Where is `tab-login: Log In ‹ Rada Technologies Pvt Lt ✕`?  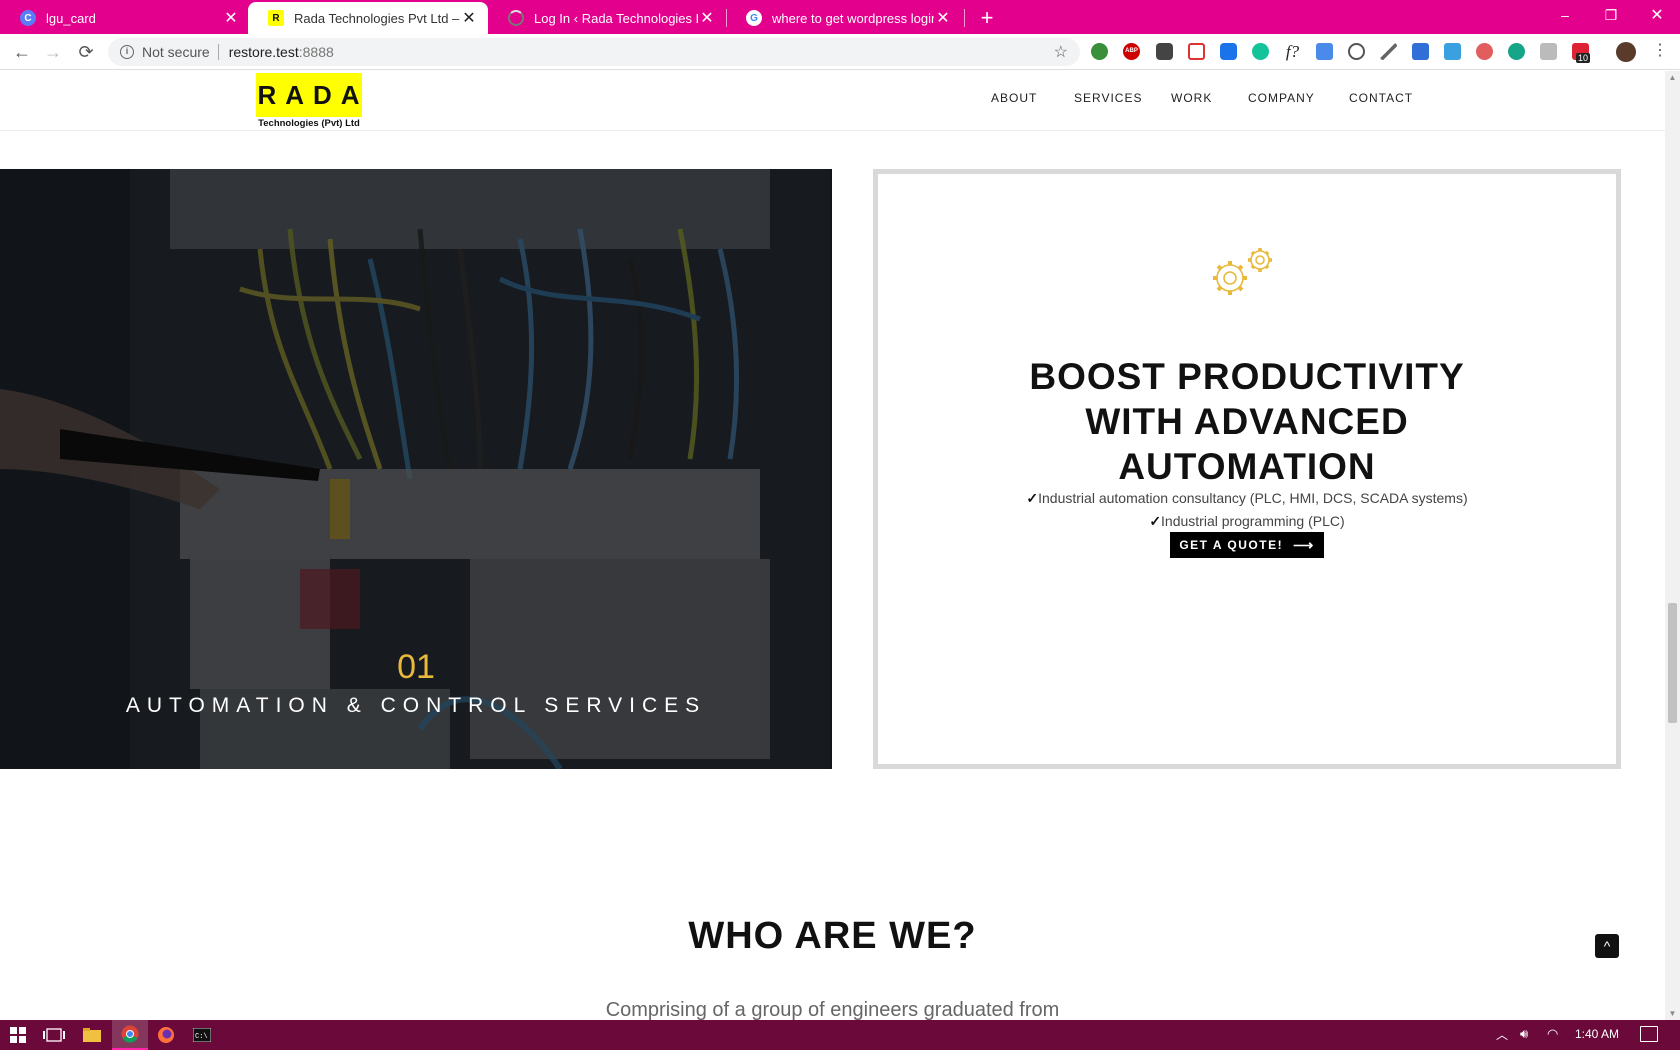
tab-login: Log In ‹ Rada Technologies Pvt Lt ✕ is located at coordinates (607, 18).